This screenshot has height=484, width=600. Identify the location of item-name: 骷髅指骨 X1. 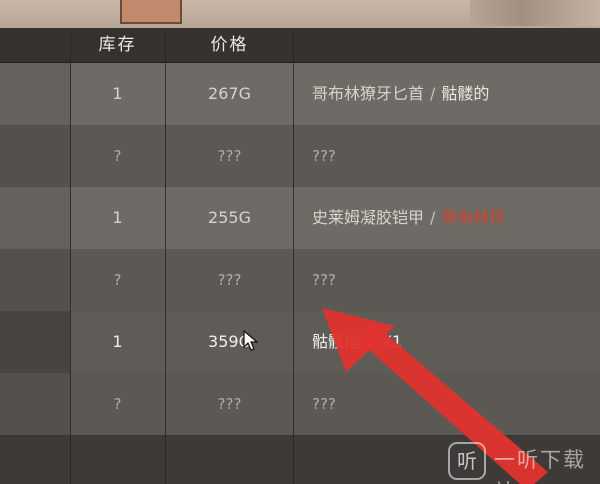
(357, 341).